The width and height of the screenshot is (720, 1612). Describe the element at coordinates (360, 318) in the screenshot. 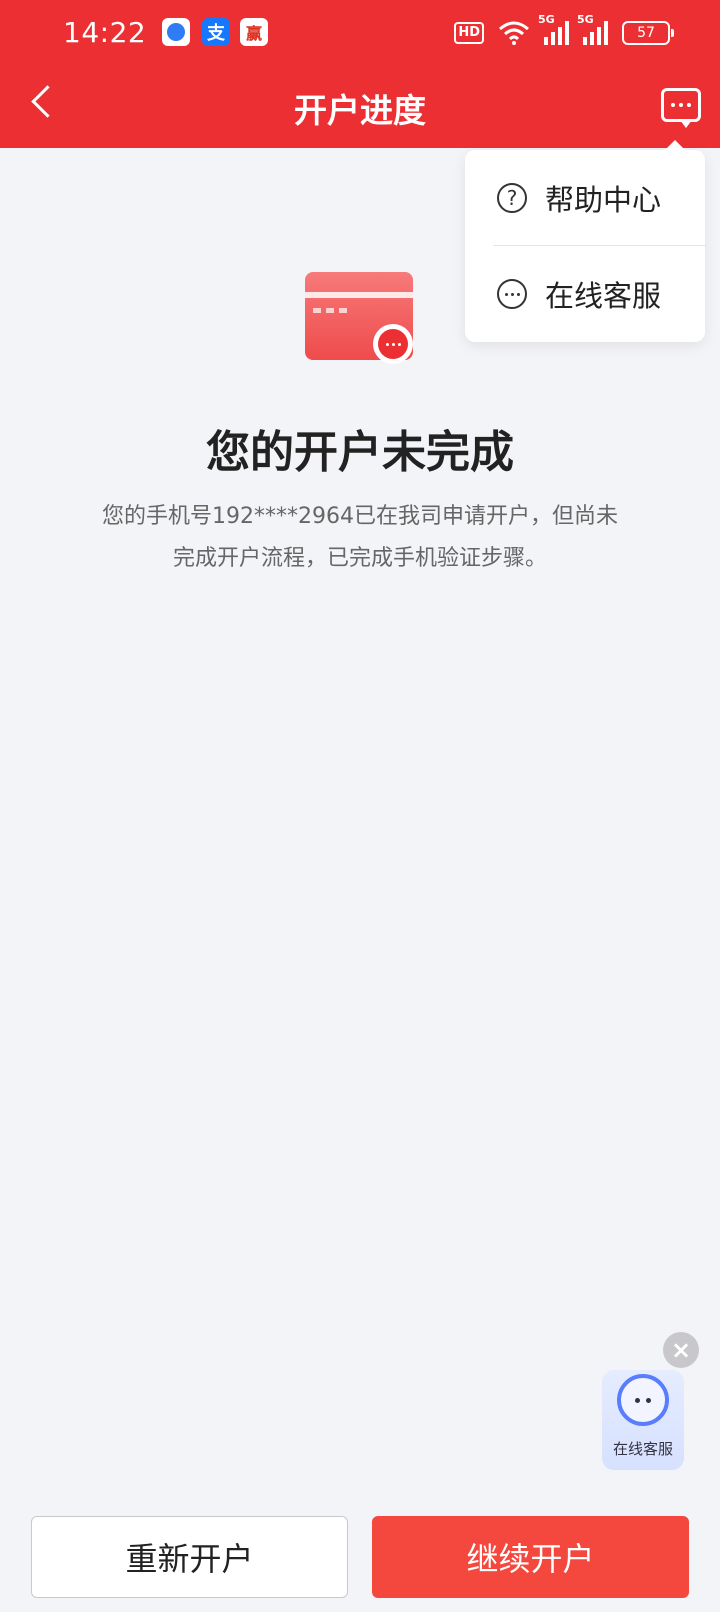

I see `card-illustration-icon` at that location.